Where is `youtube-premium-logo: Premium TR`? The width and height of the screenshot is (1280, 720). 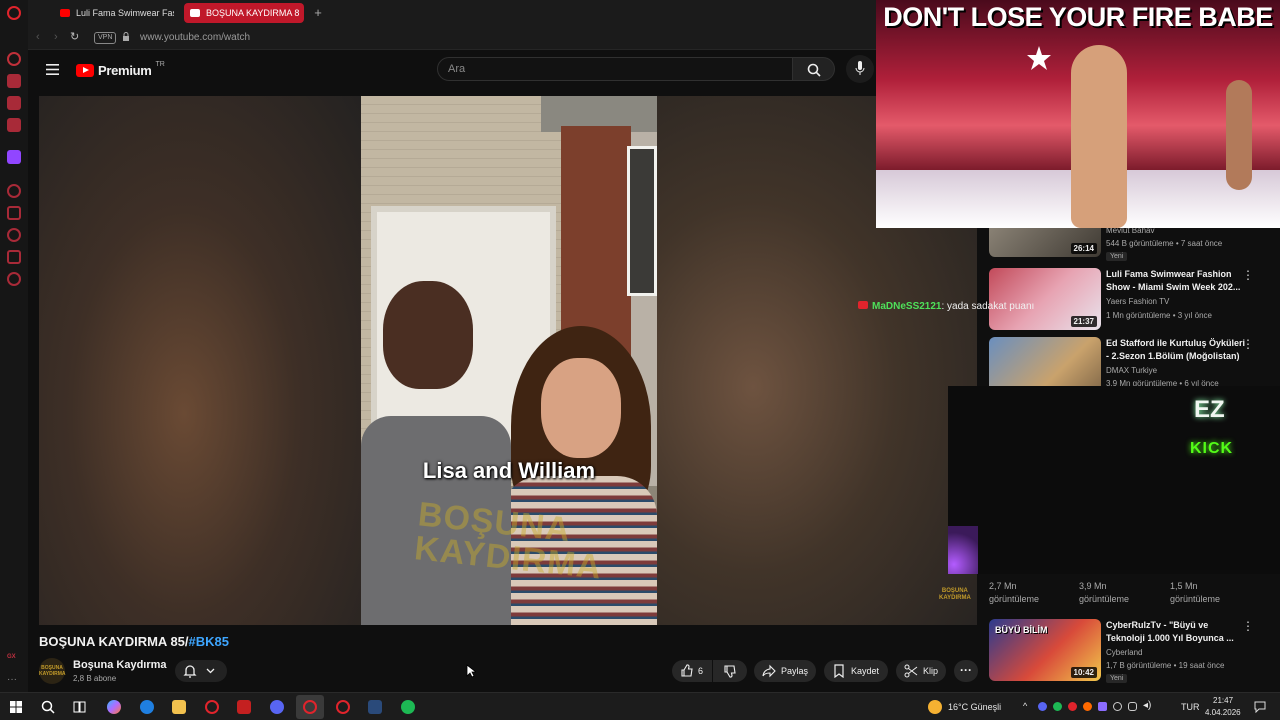
youtube-premium-logo: Premium TR is located at coordinates (120, 69).